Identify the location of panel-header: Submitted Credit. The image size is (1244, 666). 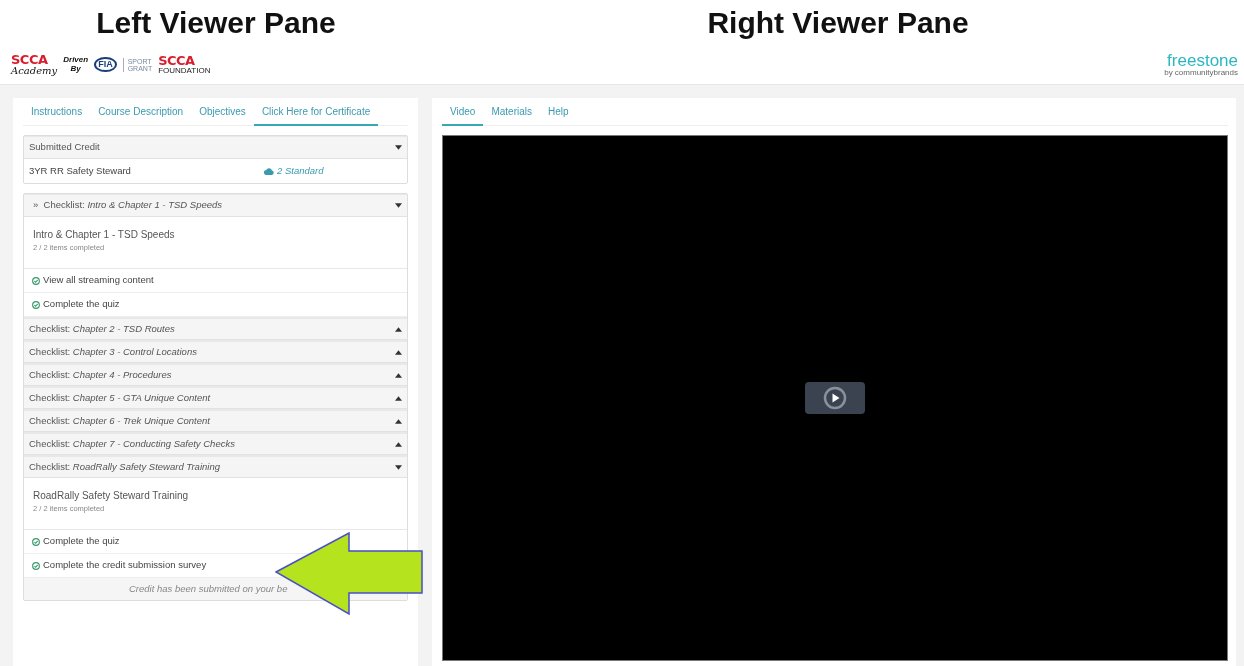
(215, 147).